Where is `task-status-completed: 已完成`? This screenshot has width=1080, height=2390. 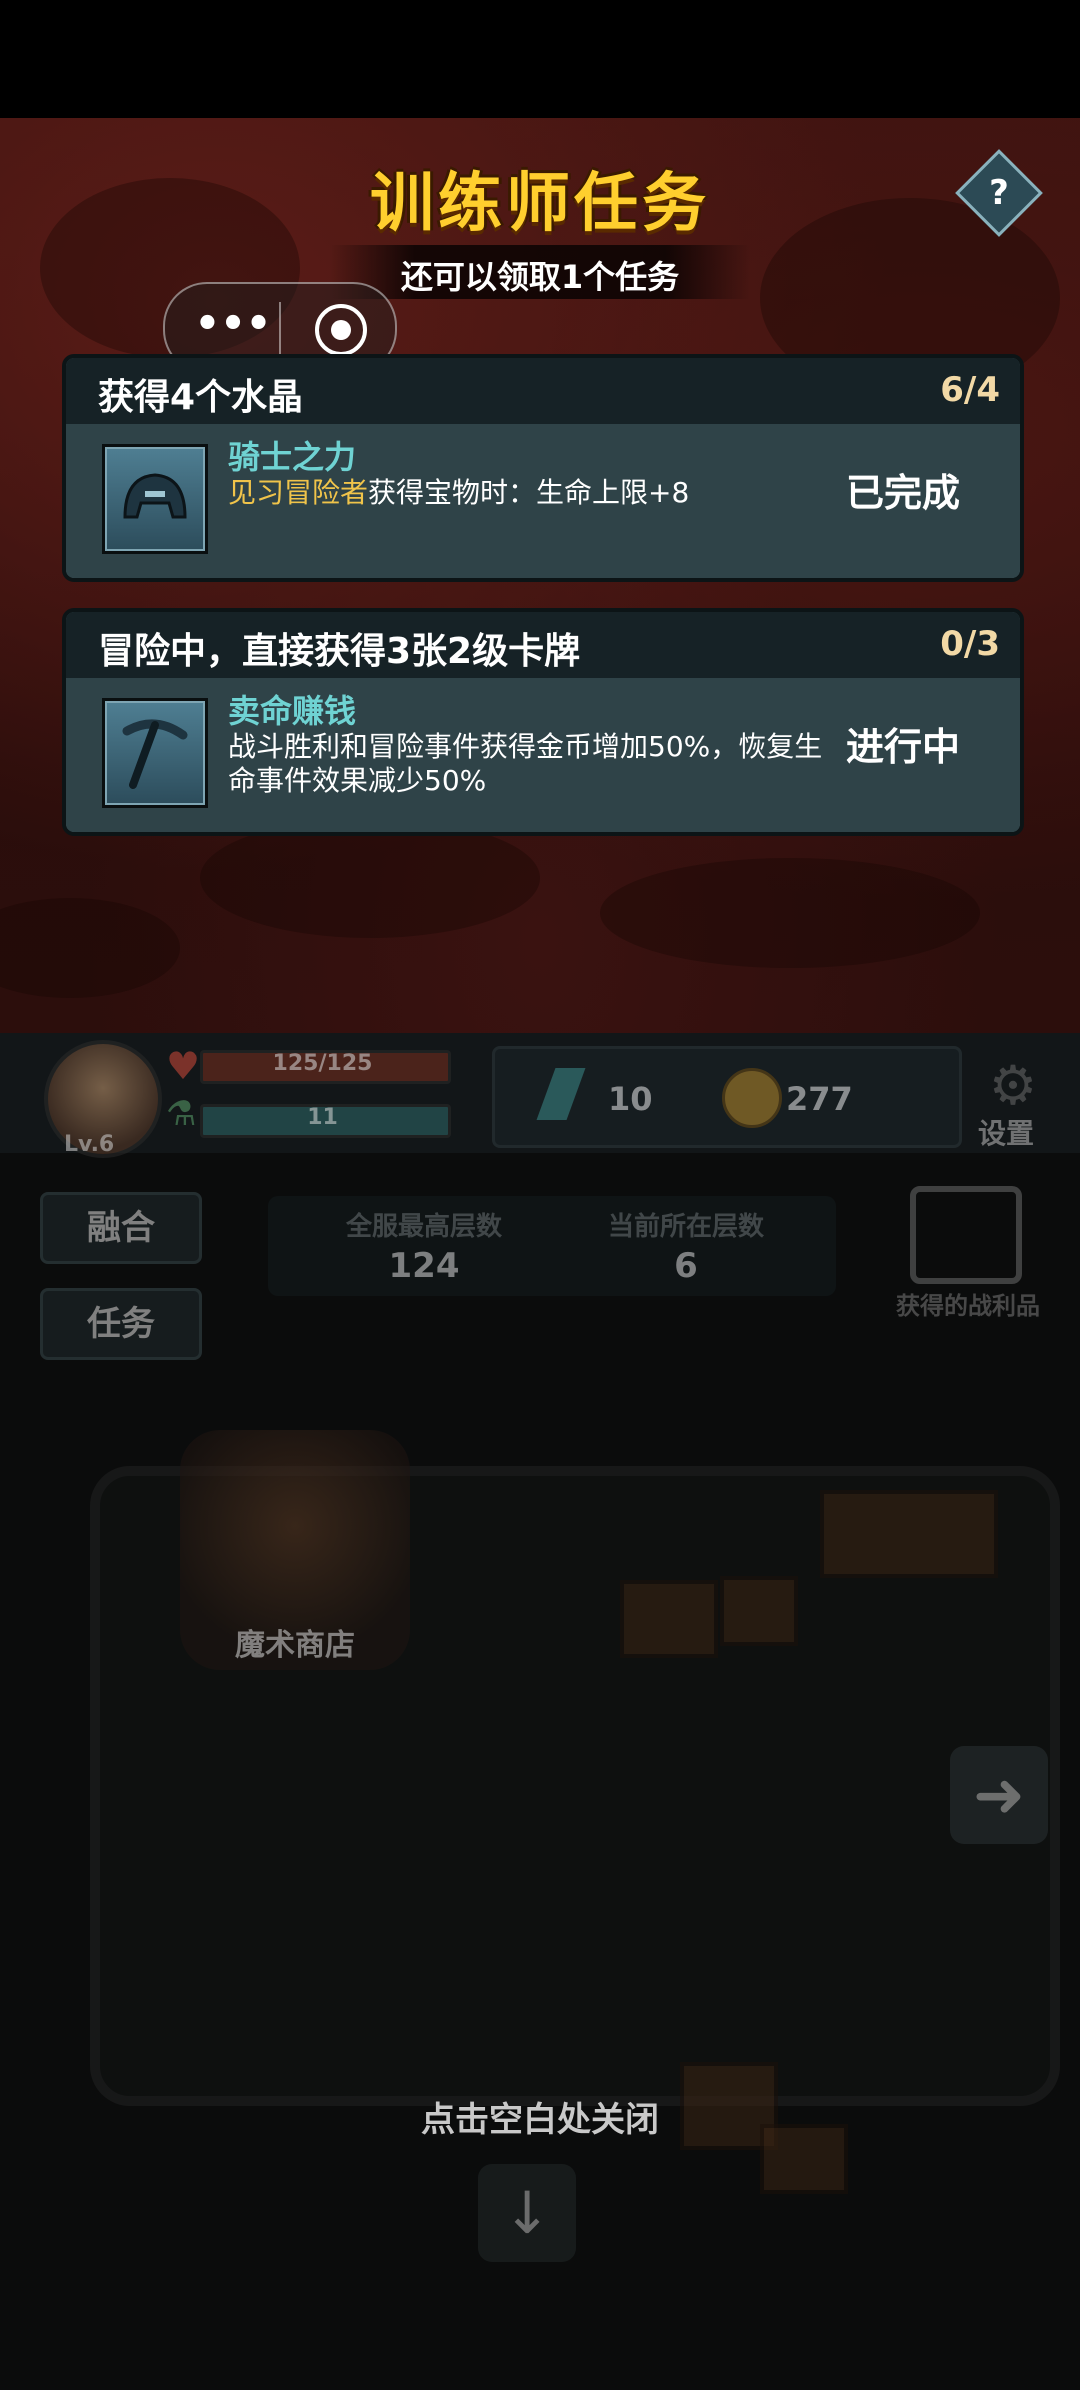
task-status-completed: 已完成 is located at coordinates (903, 489).